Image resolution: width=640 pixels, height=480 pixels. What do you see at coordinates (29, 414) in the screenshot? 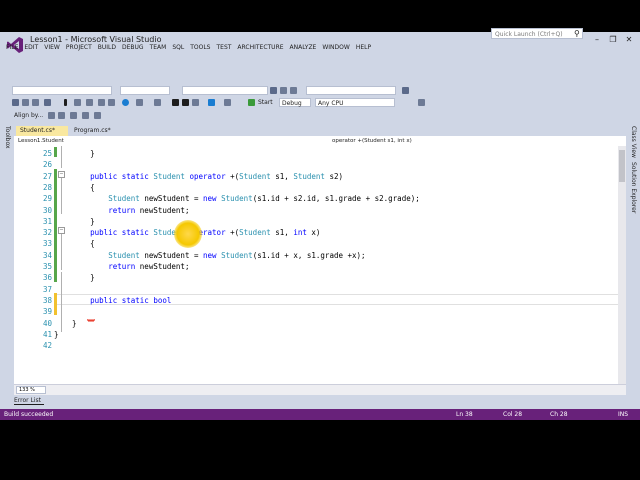
I see `status-message: Build succeeded` at bounding box center [29, 414].